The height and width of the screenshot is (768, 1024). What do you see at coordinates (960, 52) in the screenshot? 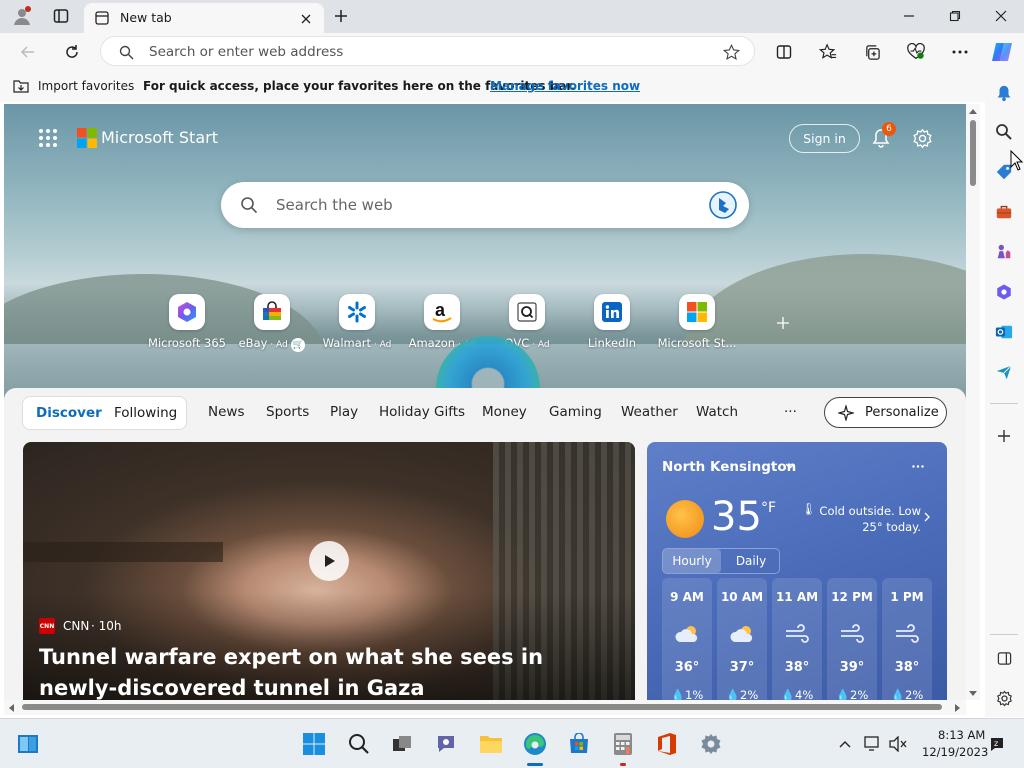
I see `settings-and-more-icon` at bounding box center [960, 52].